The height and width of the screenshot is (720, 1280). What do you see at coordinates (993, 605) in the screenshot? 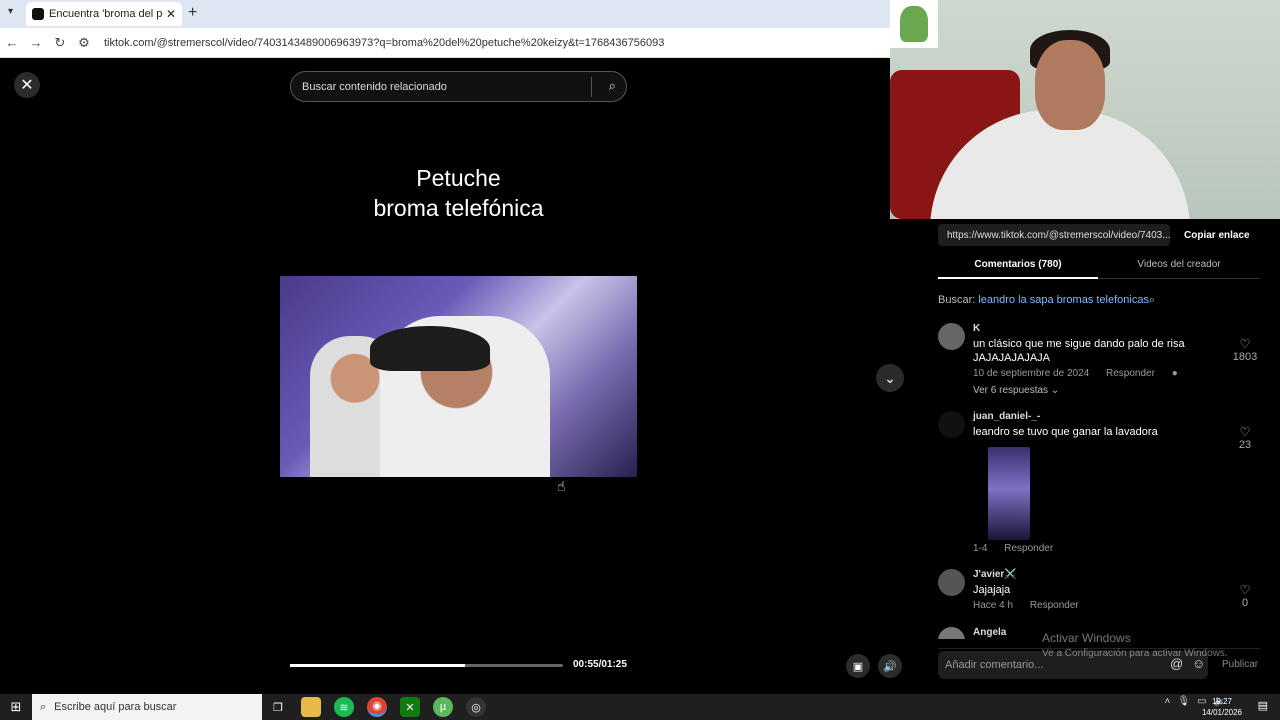
I see `comment-date: Hace 4 h` at bounding box center [993, 605].